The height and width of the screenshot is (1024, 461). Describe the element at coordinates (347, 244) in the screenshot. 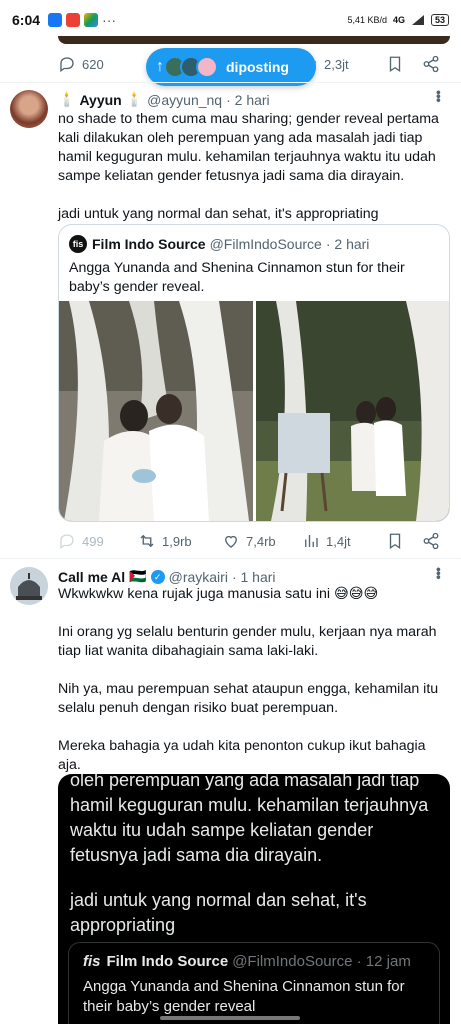

I see `quote-time: · 2 hari` at that location.